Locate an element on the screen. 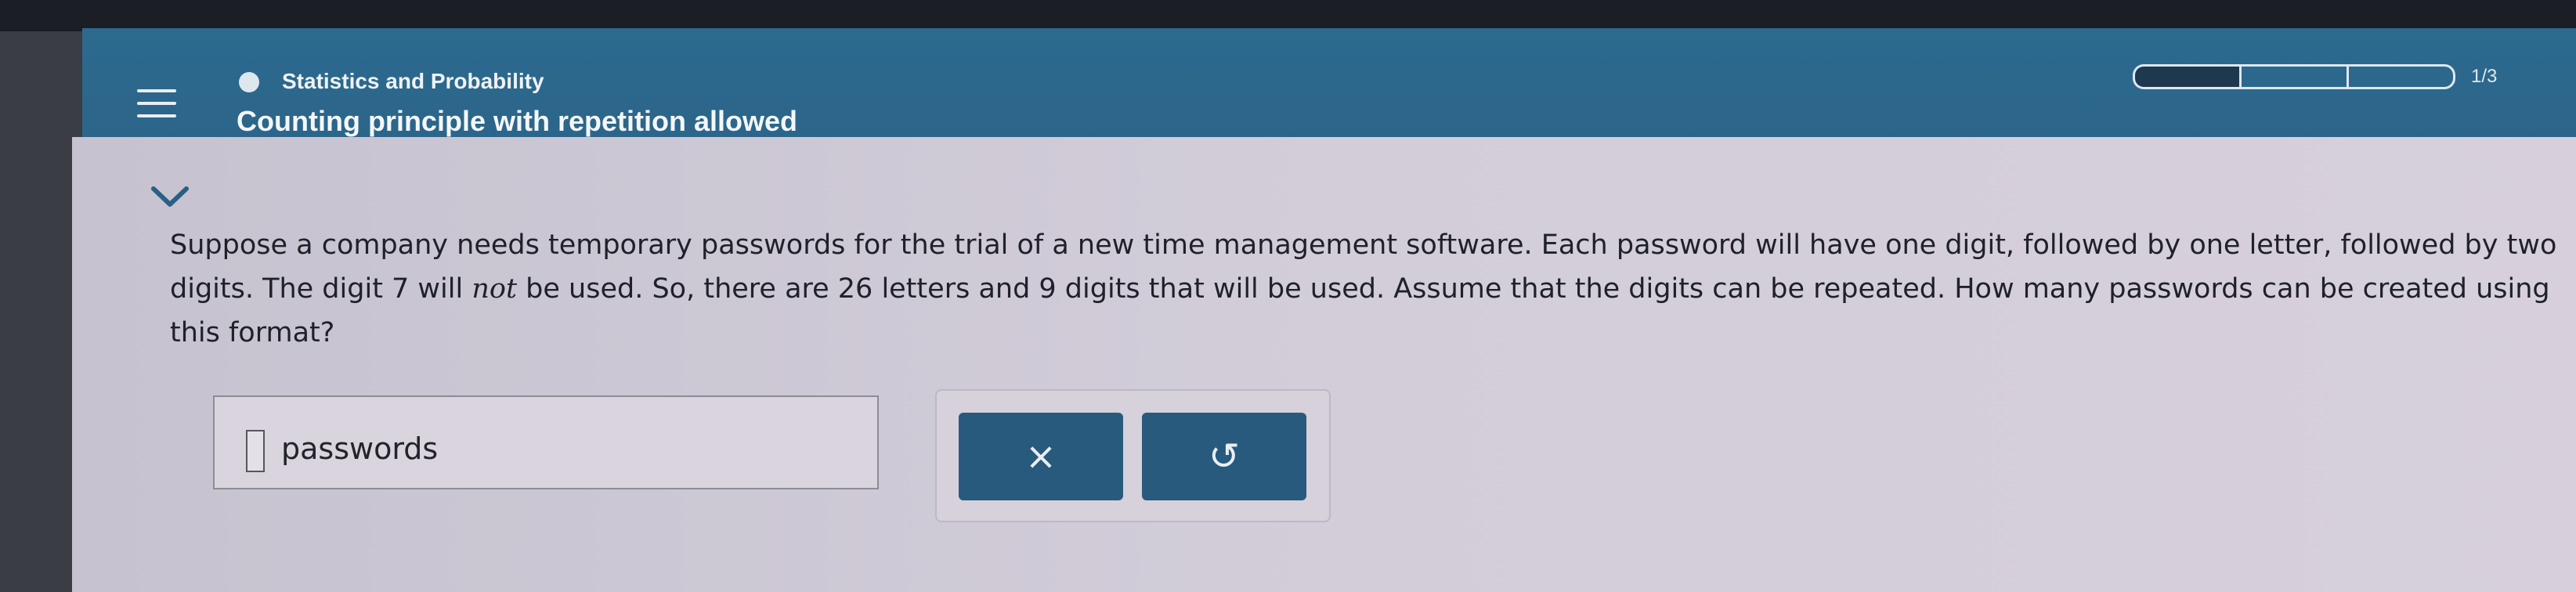 The image size is (2576, 592). progress-bar is located at coordinates (2294, 76).